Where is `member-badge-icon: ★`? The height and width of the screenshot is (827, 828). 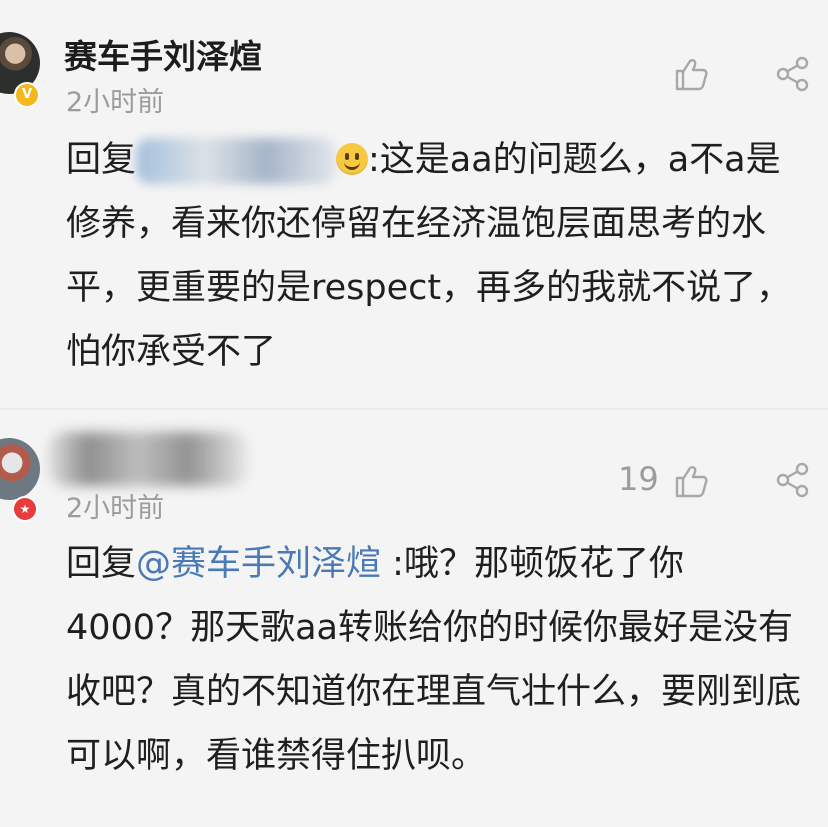 member-badge-icon: ★ is located at coordinates (25, 509).